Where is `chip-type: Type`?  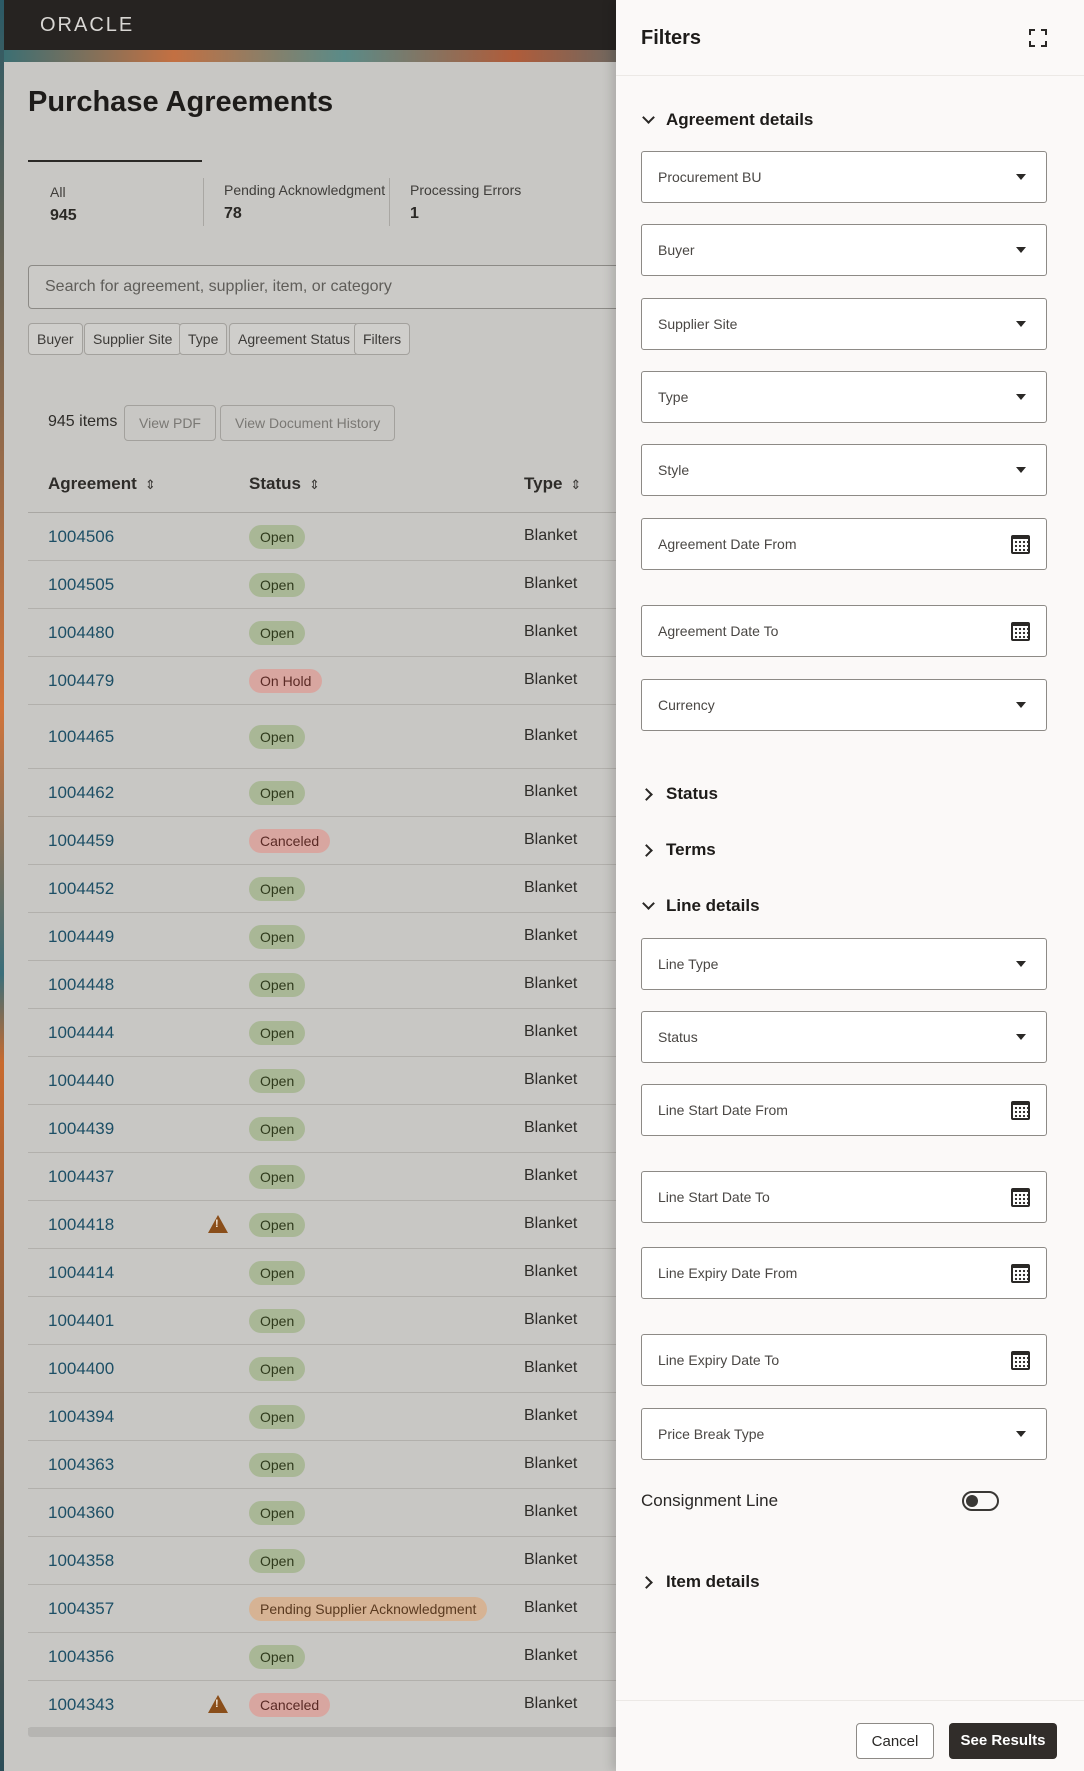
chip-type: Type is located at coordinates (203, 339).